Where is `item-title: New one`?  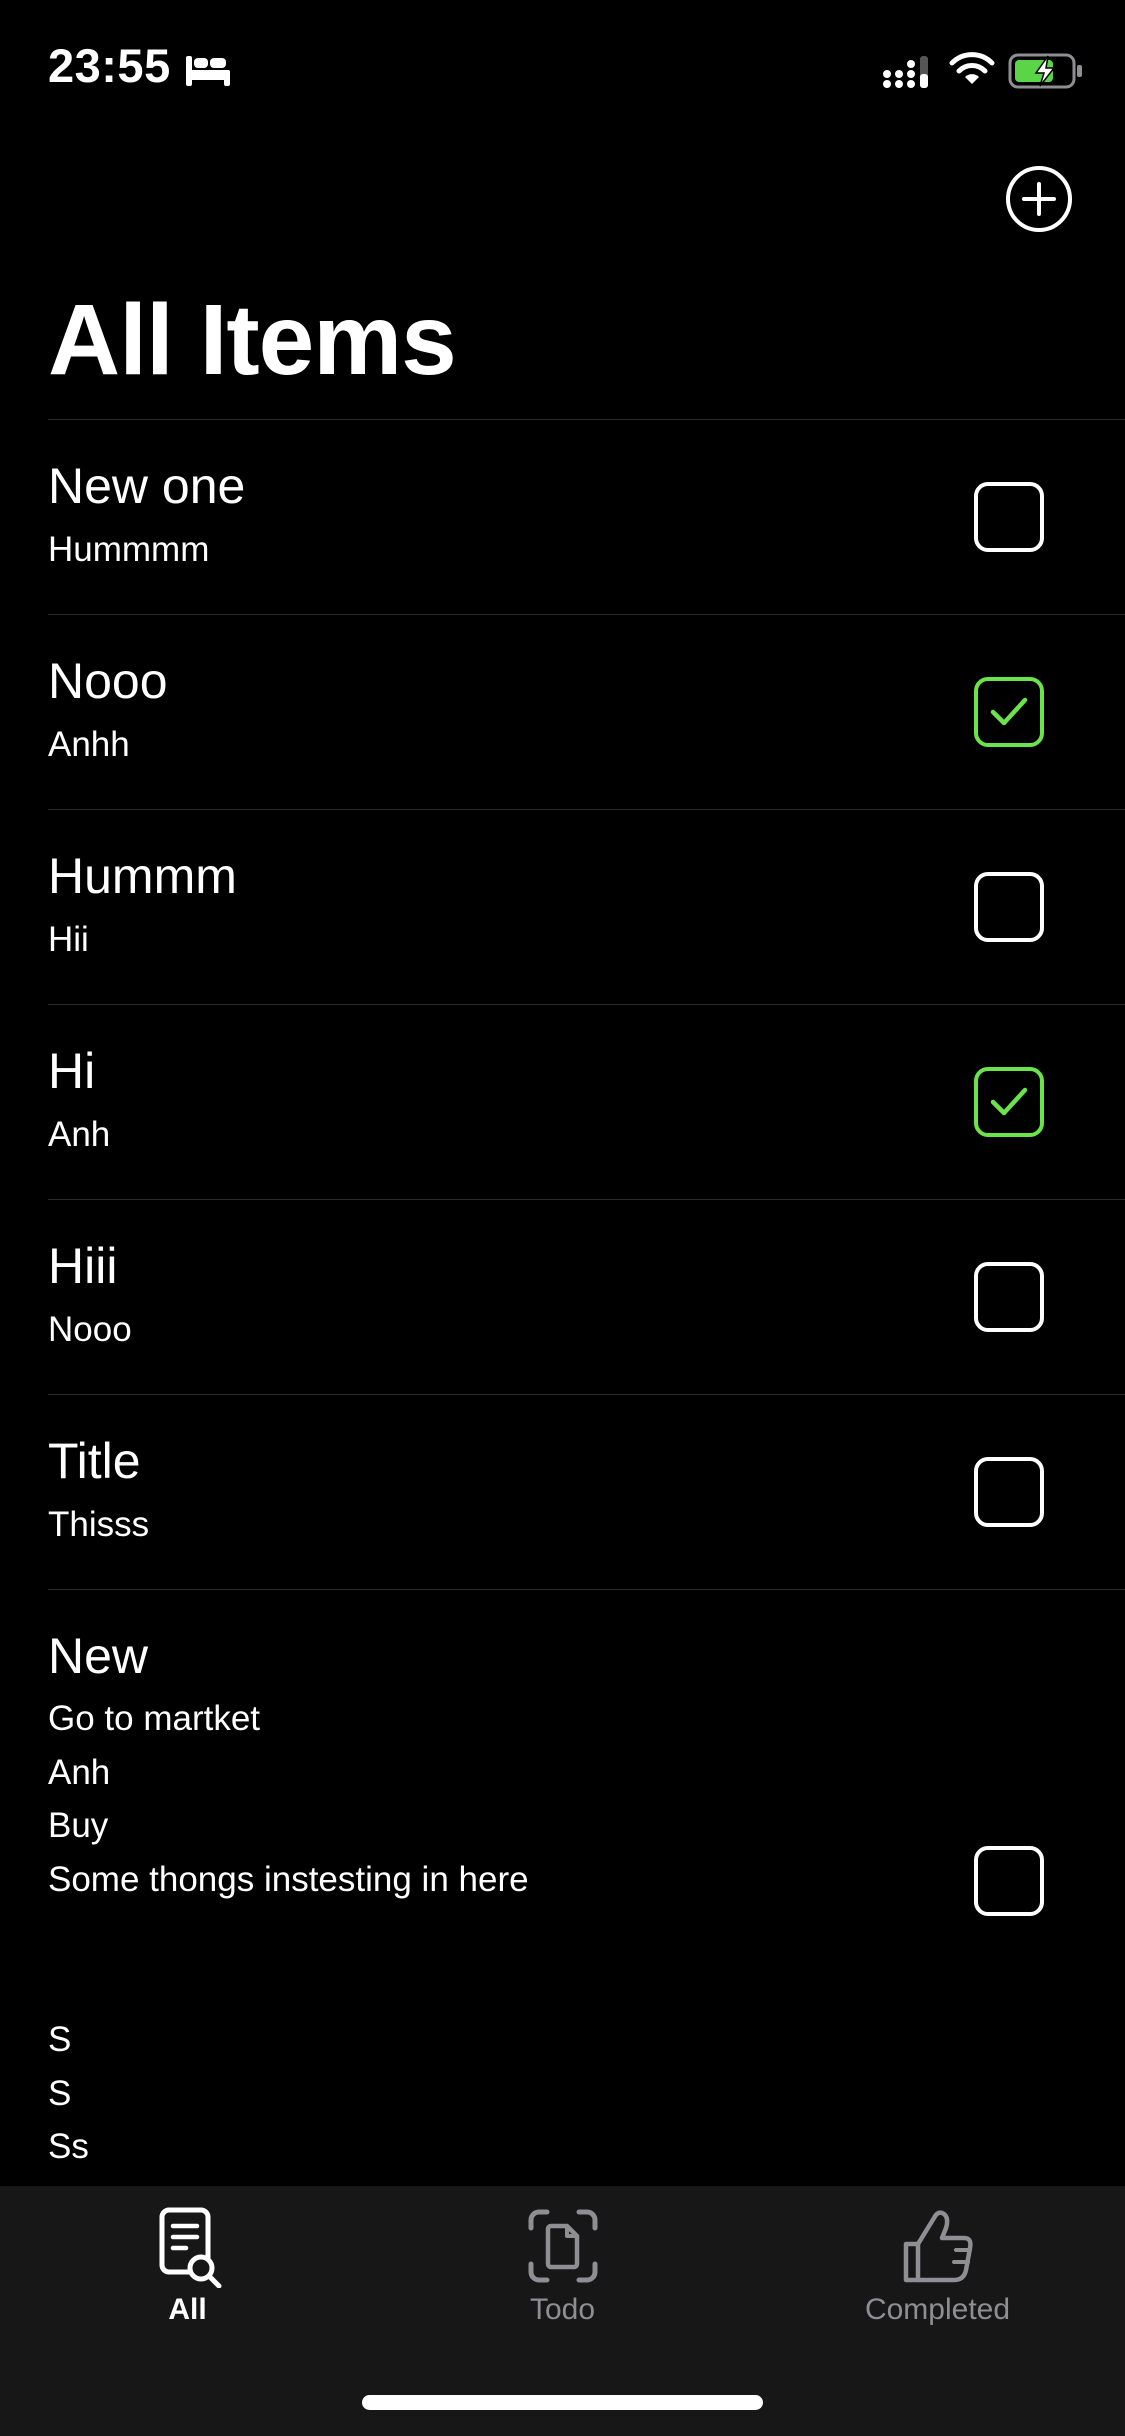 item-title: New one is located at coordinates (147, 486).